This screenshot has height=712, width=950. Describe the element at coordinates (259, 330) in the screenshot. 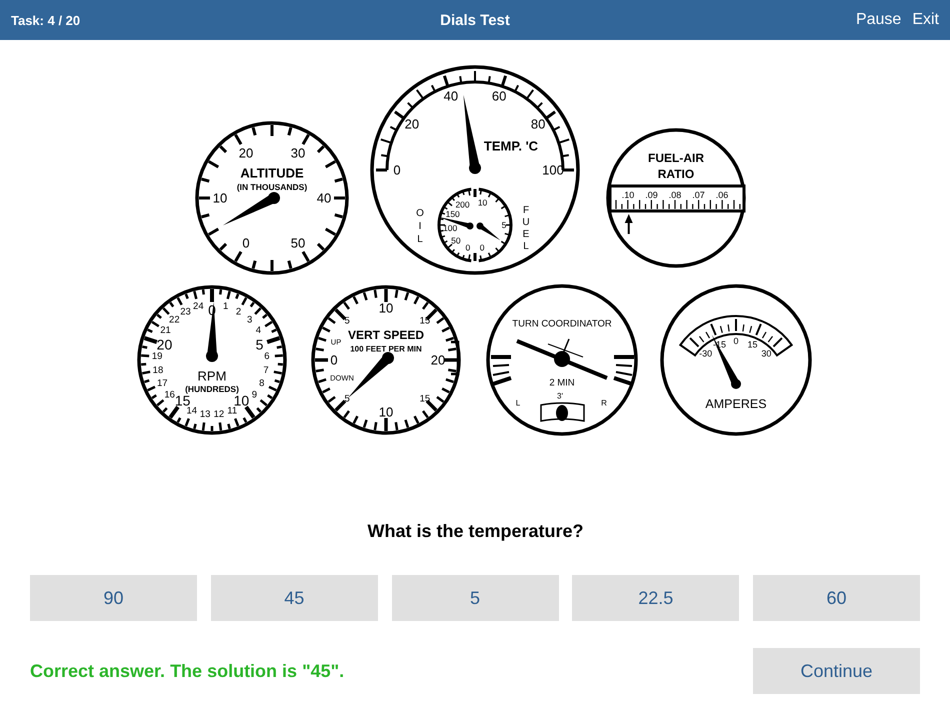

I see `dial-label: 4` at that location.